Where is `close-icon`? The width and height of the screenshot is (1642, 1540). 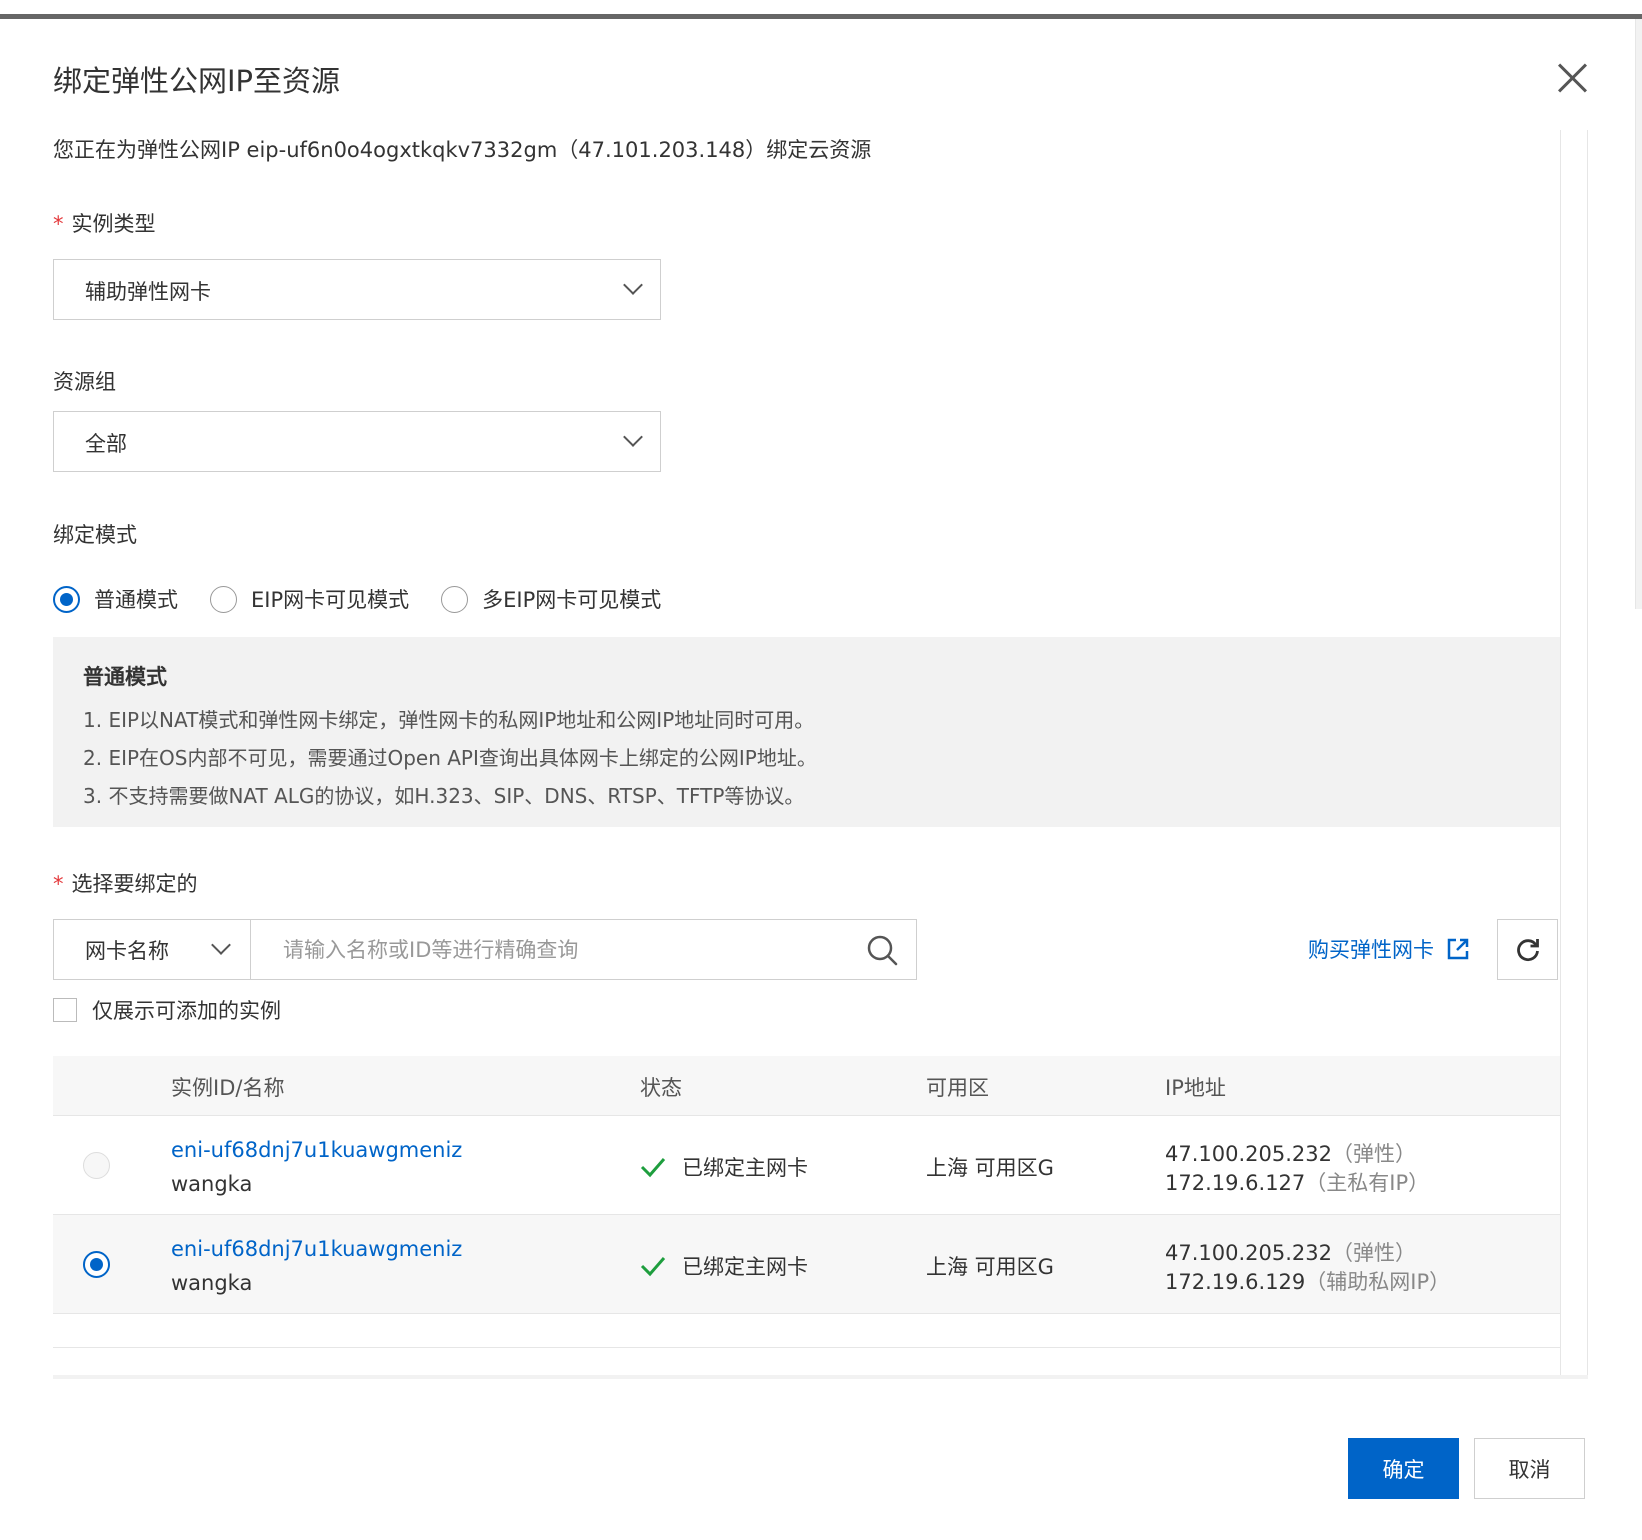 close-icon is located at coordinates (1572, 78).